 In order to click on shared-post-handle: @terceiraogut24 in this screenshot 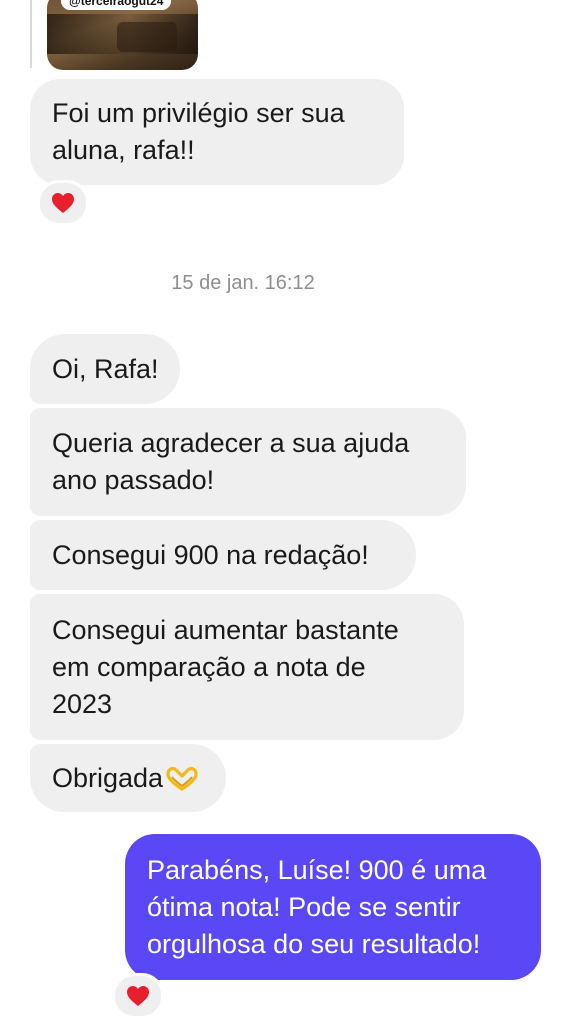, I will do `click(116, 5)`.